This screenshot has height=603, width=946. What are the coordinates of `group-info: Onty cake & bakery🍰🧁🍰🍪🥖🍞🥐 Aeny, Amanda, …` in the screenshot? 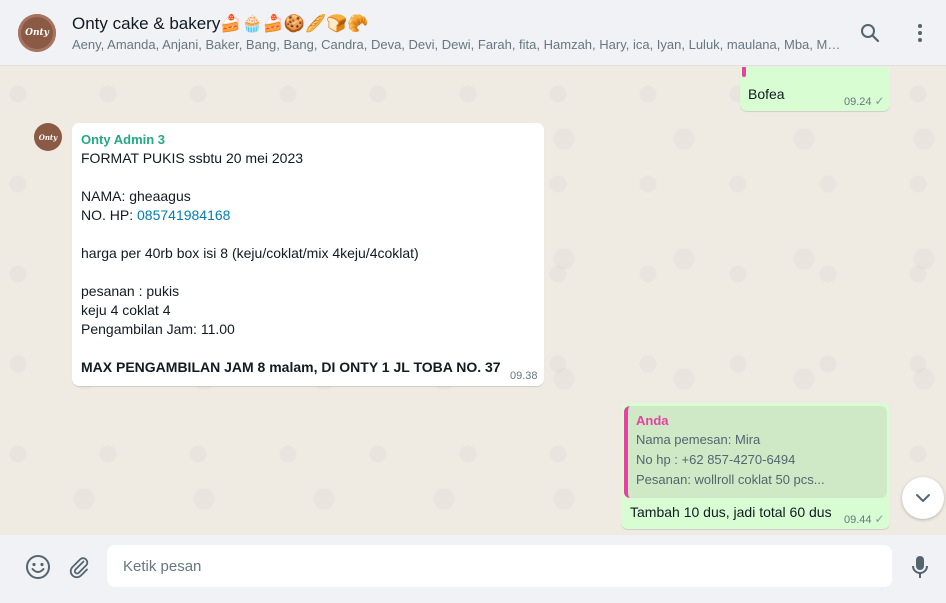 It's located at (457, 33).